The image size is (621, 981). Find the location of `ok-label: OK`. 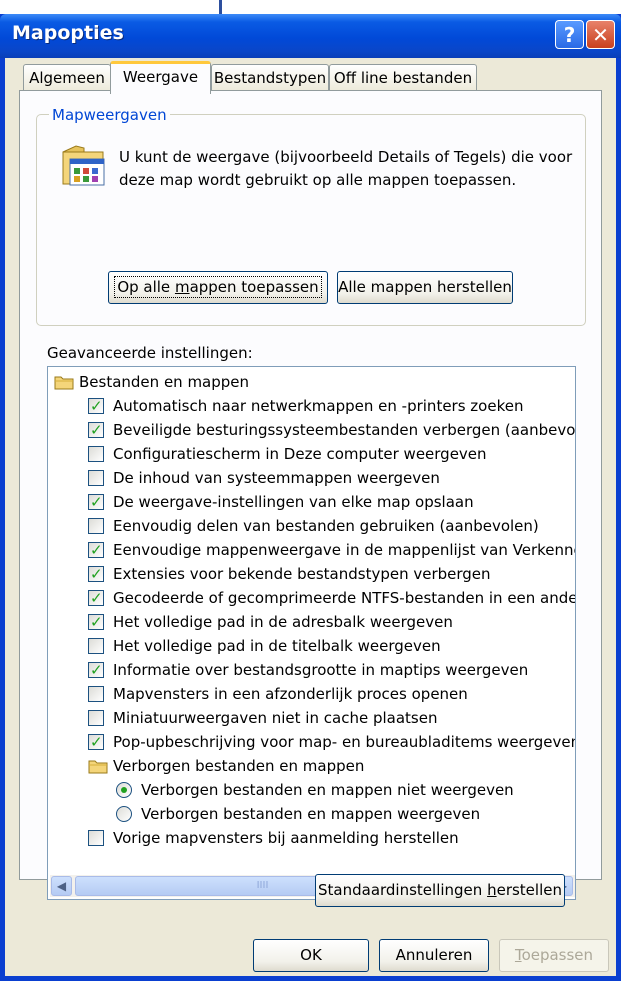

ok-label: OK is located at coordinates (311, 955).